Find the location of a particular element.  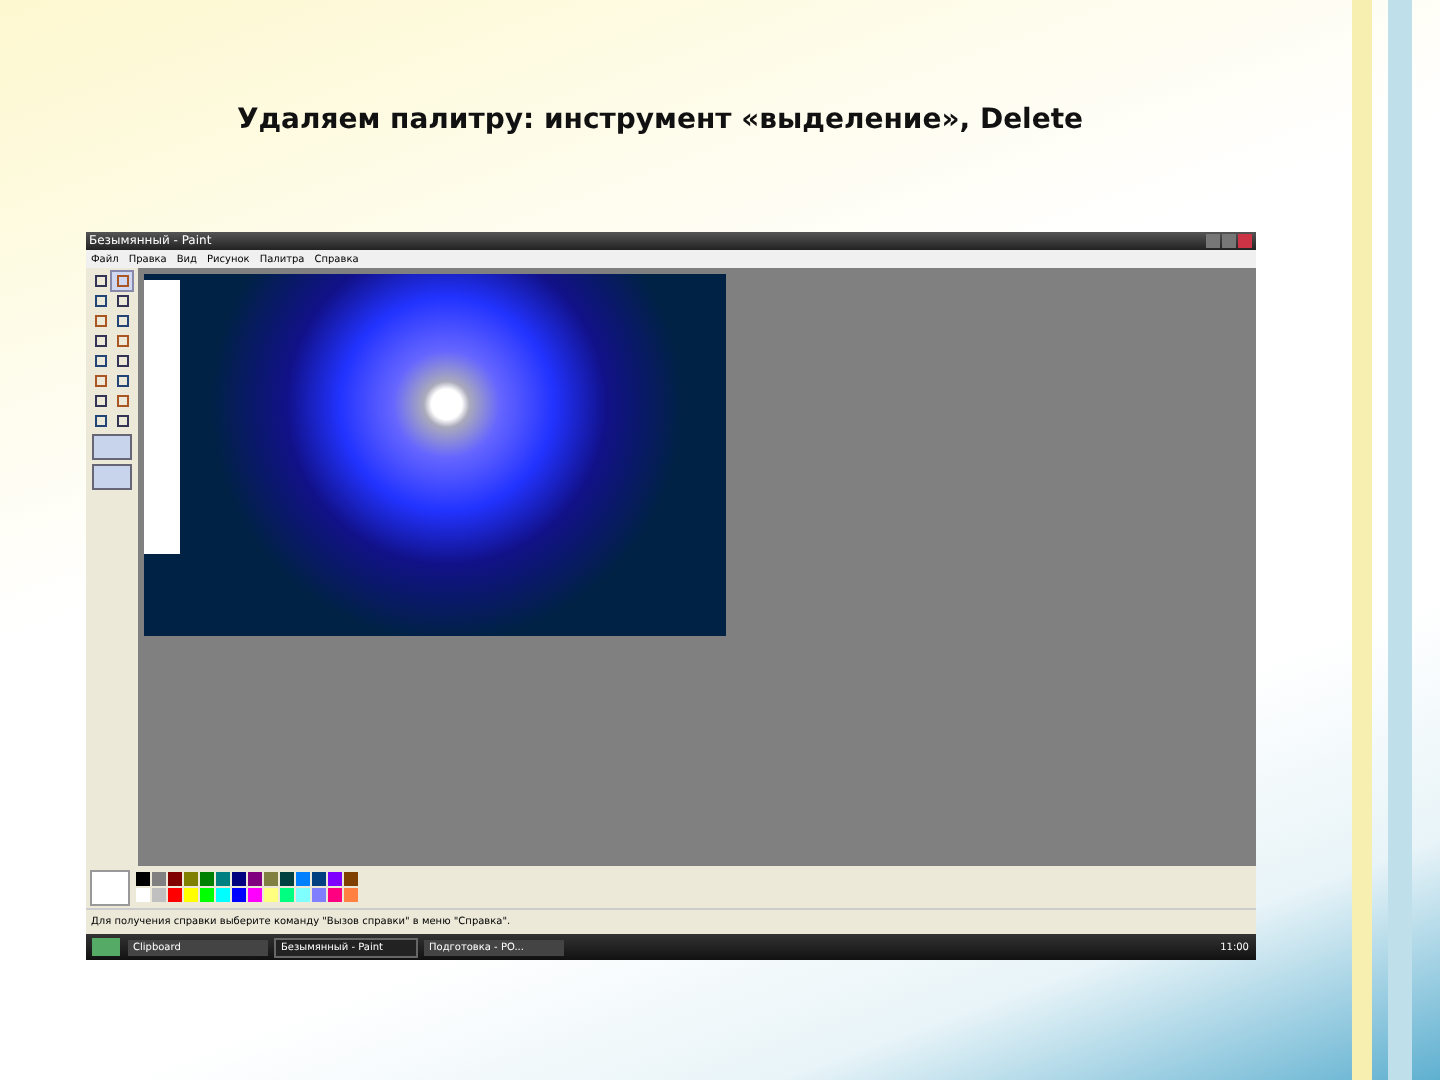

minimize-button is located at coordinates (1212, 241).